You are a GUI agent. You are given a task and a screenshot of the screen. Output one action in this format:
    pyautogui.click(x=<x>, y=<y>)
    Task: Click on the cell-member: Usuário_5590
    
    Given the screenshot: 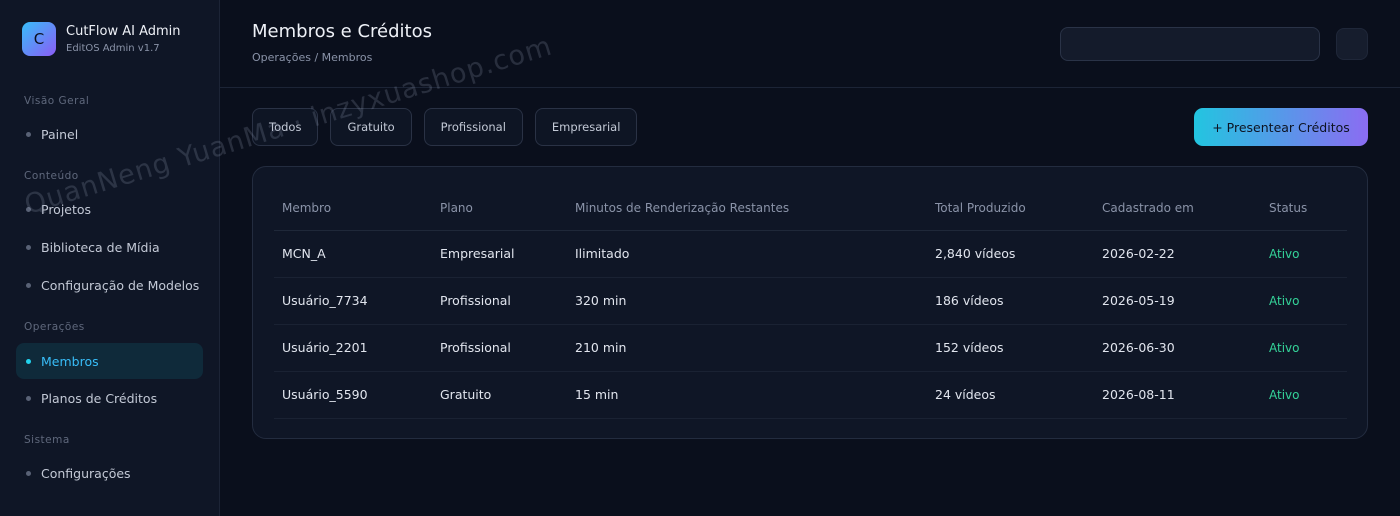 What is the action you would take?
    pyautogui.click(x=353, y=395)
    